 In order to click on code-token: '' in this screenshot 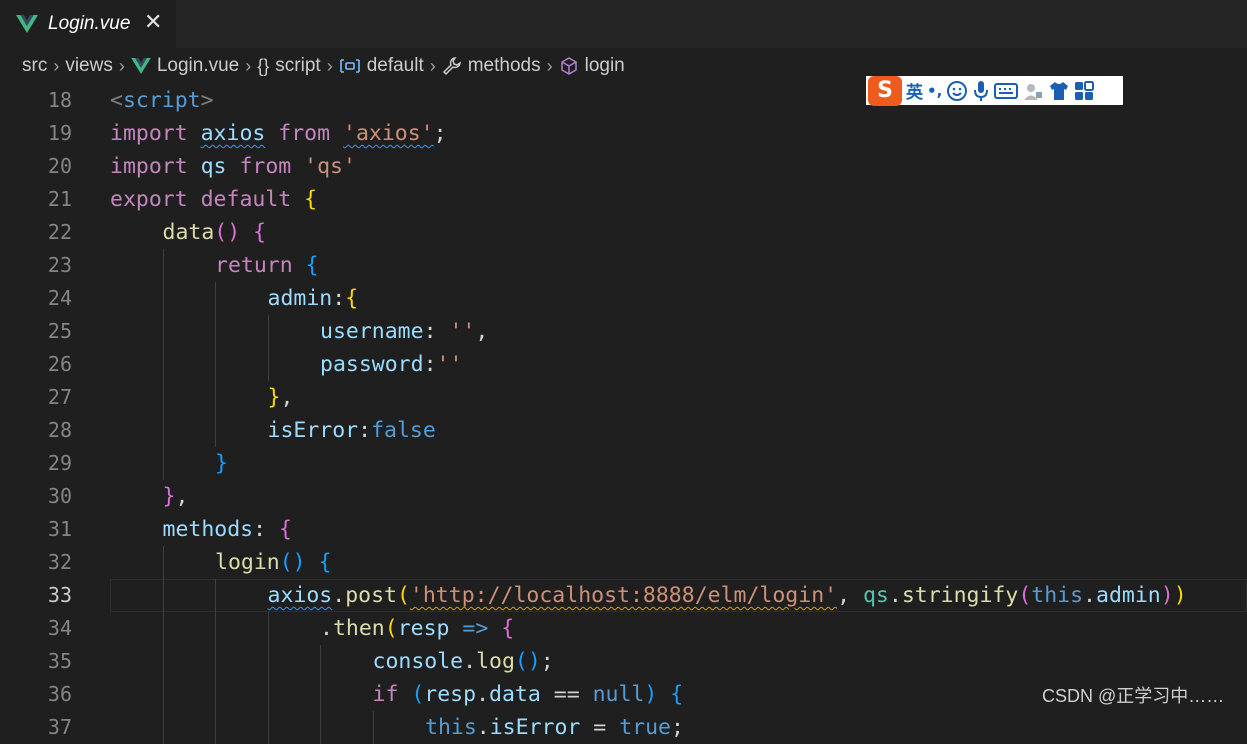, I will do `click(462, 331)`.